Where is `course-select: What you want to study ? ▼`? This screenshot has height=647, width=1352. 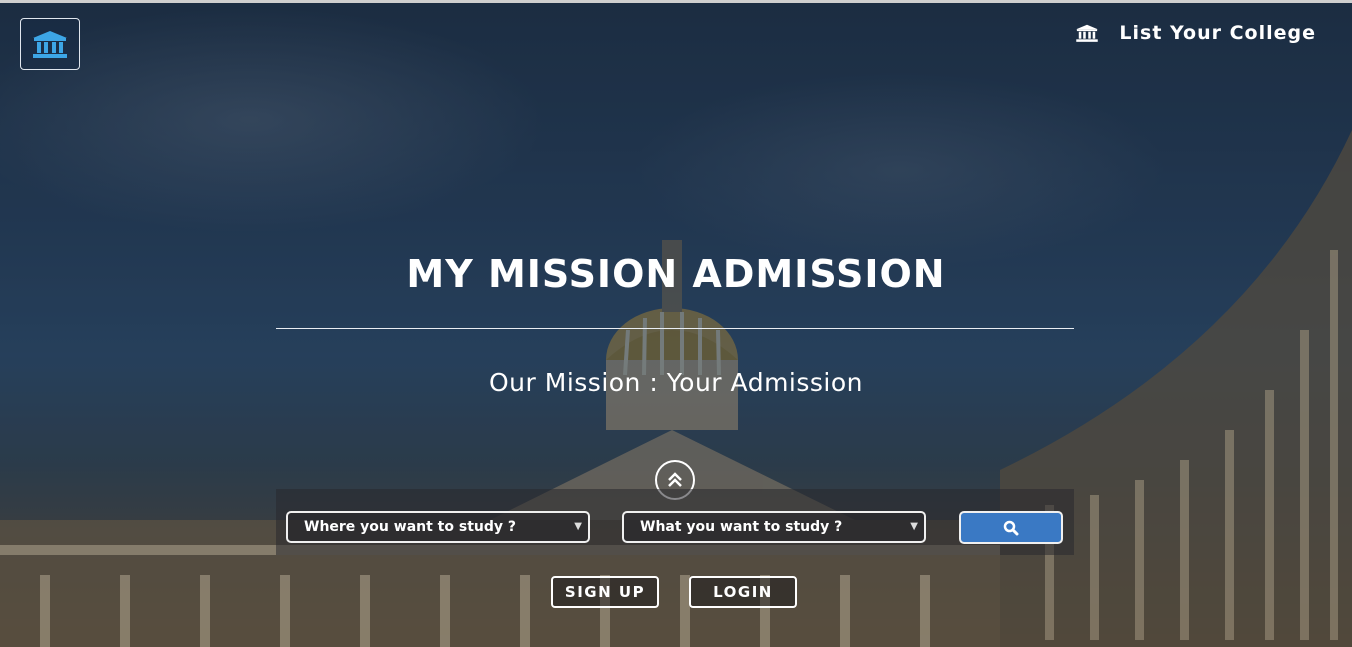
course-select: What you want to study ? ▼ is located at coordinates (774, 527).